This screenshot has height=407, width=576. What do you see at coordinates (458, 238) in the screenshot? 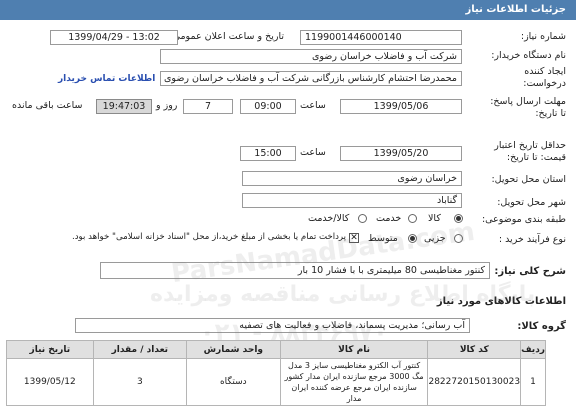
I see `process-minor-radio` at bounding box center [458, 238].